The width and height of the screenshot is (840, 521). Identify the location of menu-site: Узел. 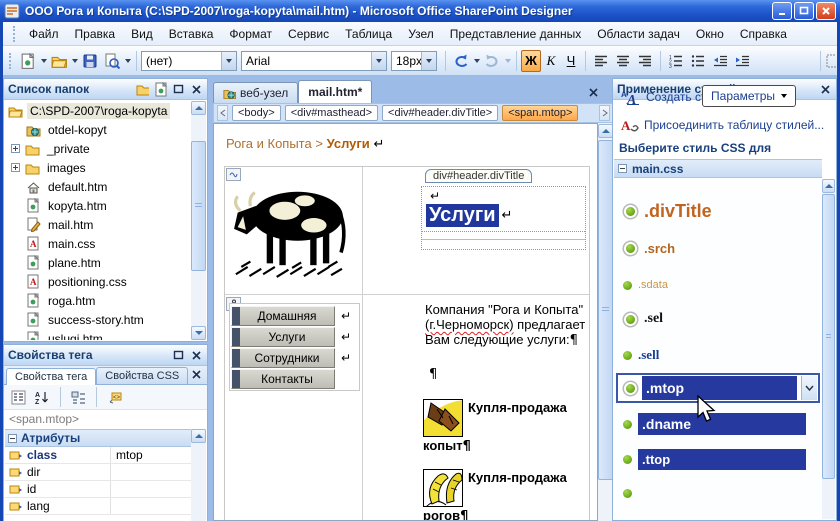
(421, 34).